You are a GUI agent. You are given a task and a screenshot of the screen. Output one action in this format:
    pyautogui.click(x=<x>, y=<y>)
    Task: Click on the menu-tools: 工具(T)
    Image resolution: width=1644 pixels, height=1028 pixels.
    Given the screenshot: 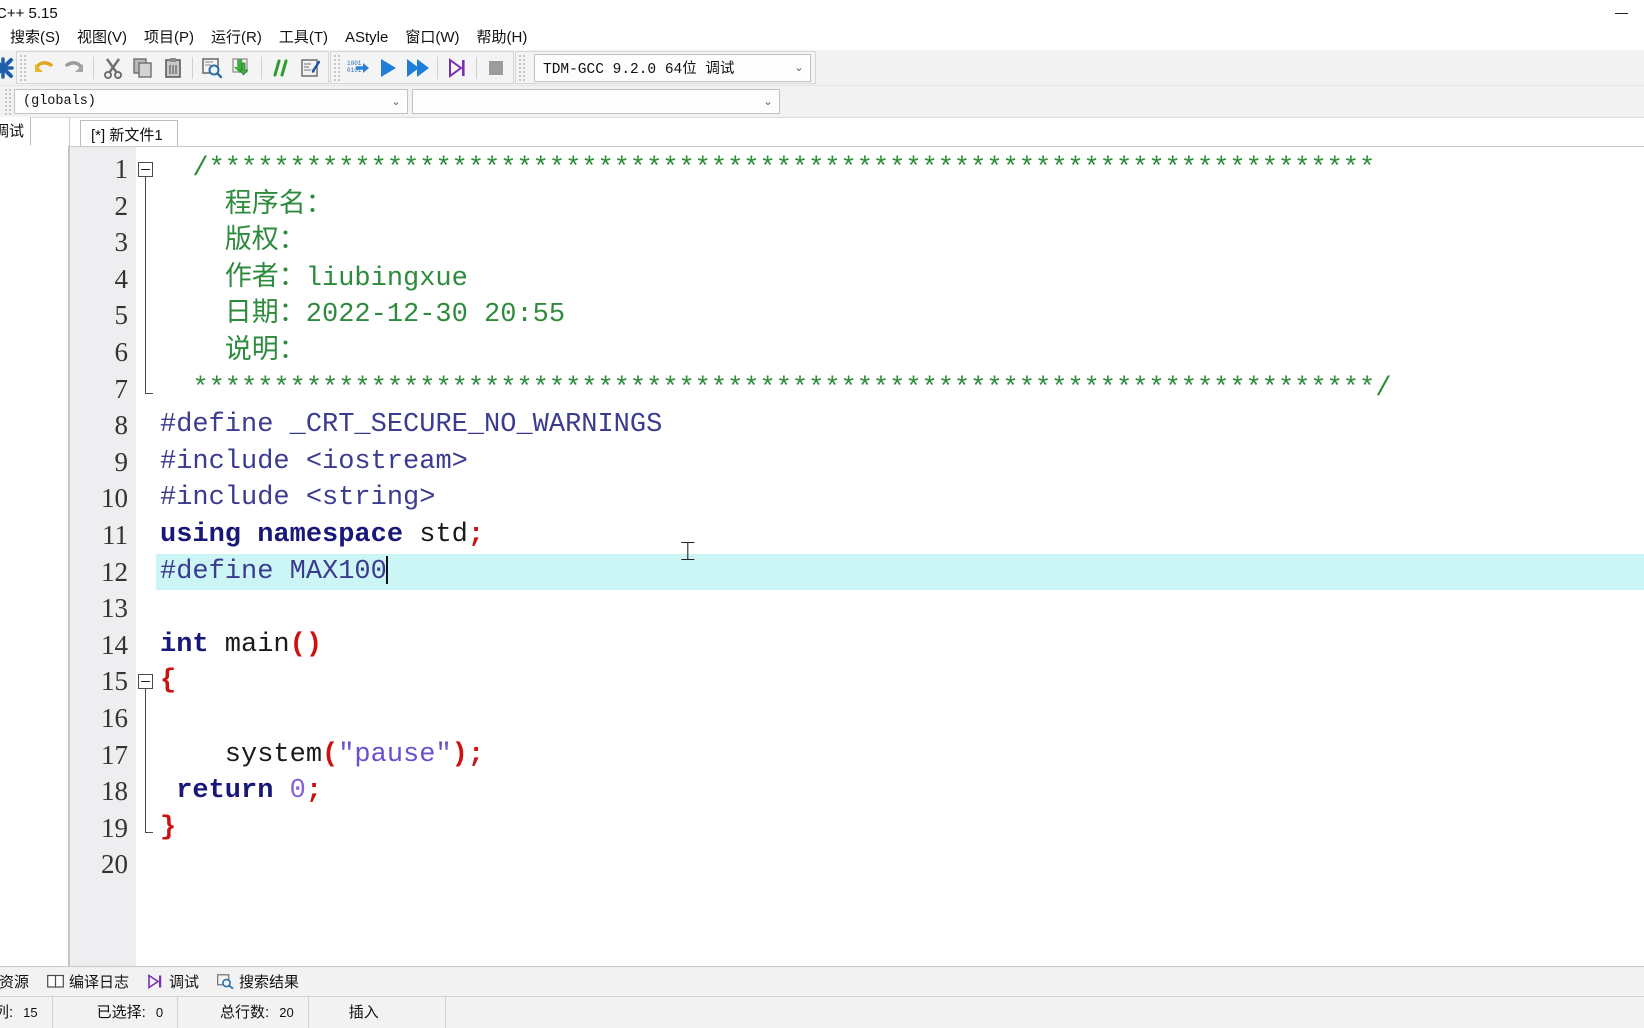 What is the action you would take?
    pyautogui.click(x=304, y=38)
    